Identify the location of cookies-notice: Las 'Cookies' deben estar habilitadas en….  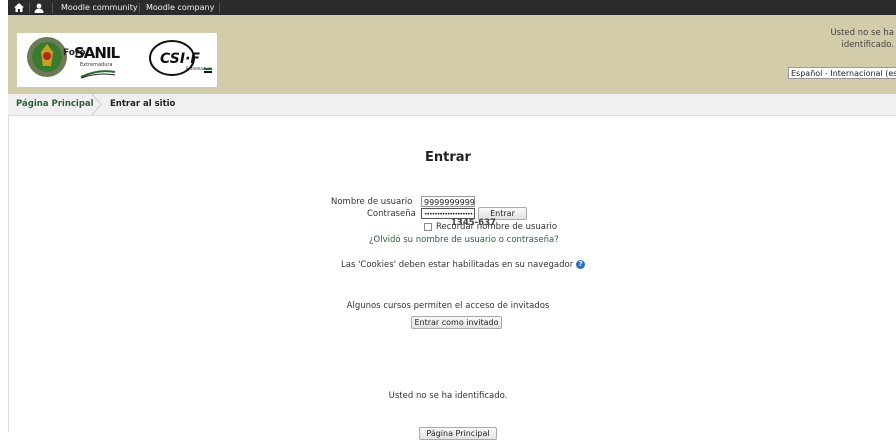
(463, 265).